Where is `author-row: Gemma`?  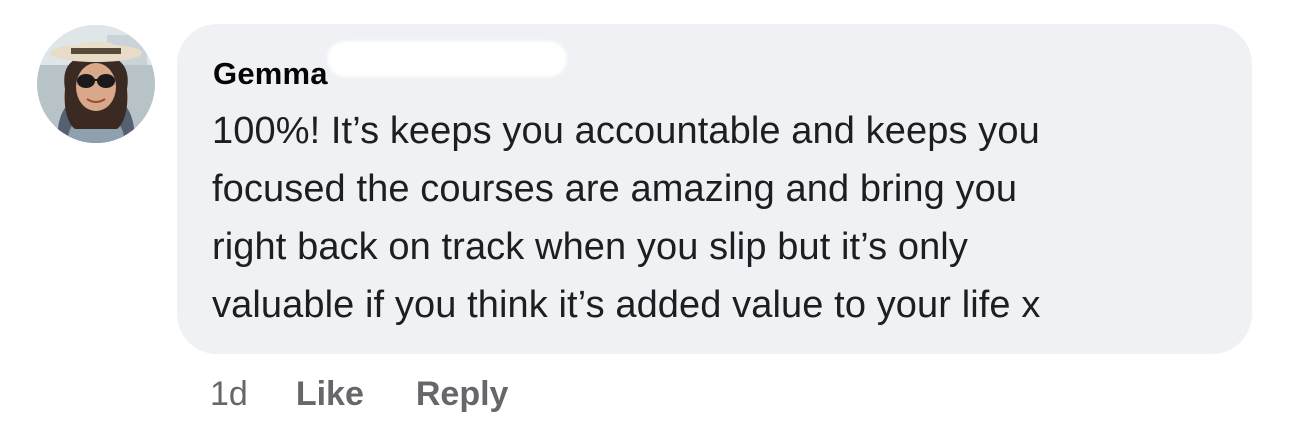
author-row: Gemma is located at coordinates (270, 74).